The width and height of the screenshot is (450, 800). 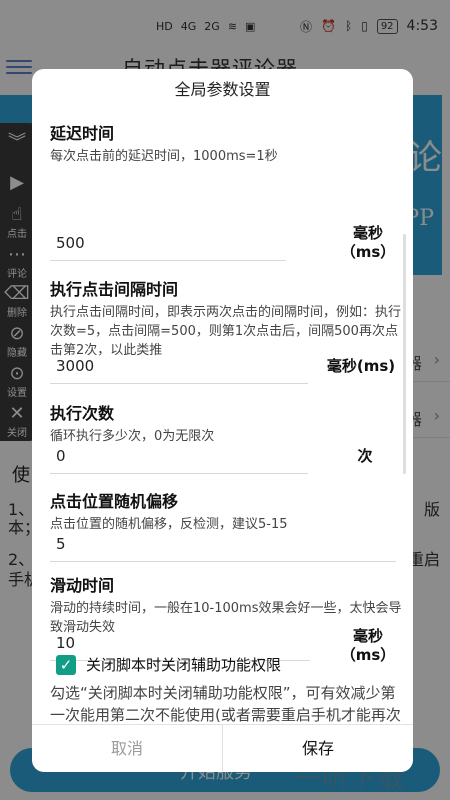 What do you see at coordinates (179, 366) in the screenshot?
I see `interval-input: 3000` at bounding box center [179, 366].